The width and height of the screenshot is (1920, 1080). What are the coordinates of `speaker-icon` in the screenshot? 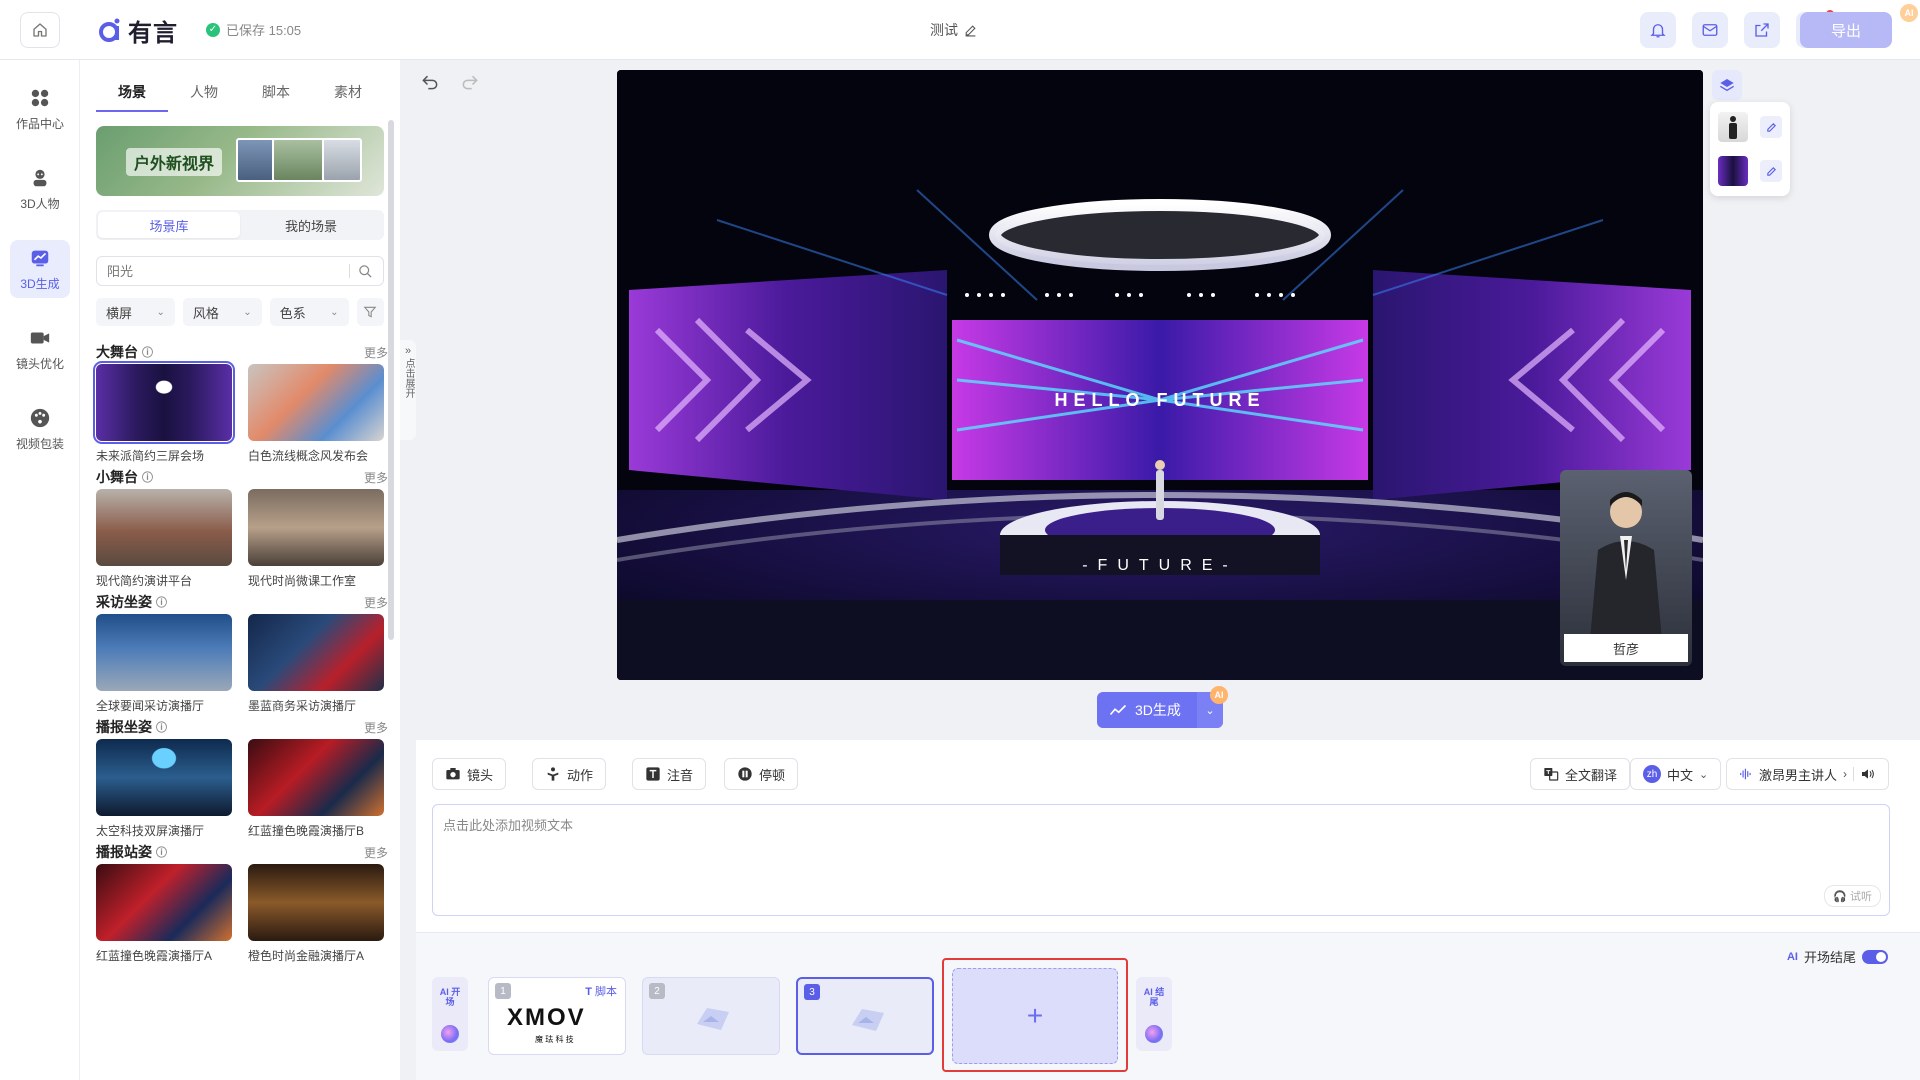 It's located at (1868, 774).